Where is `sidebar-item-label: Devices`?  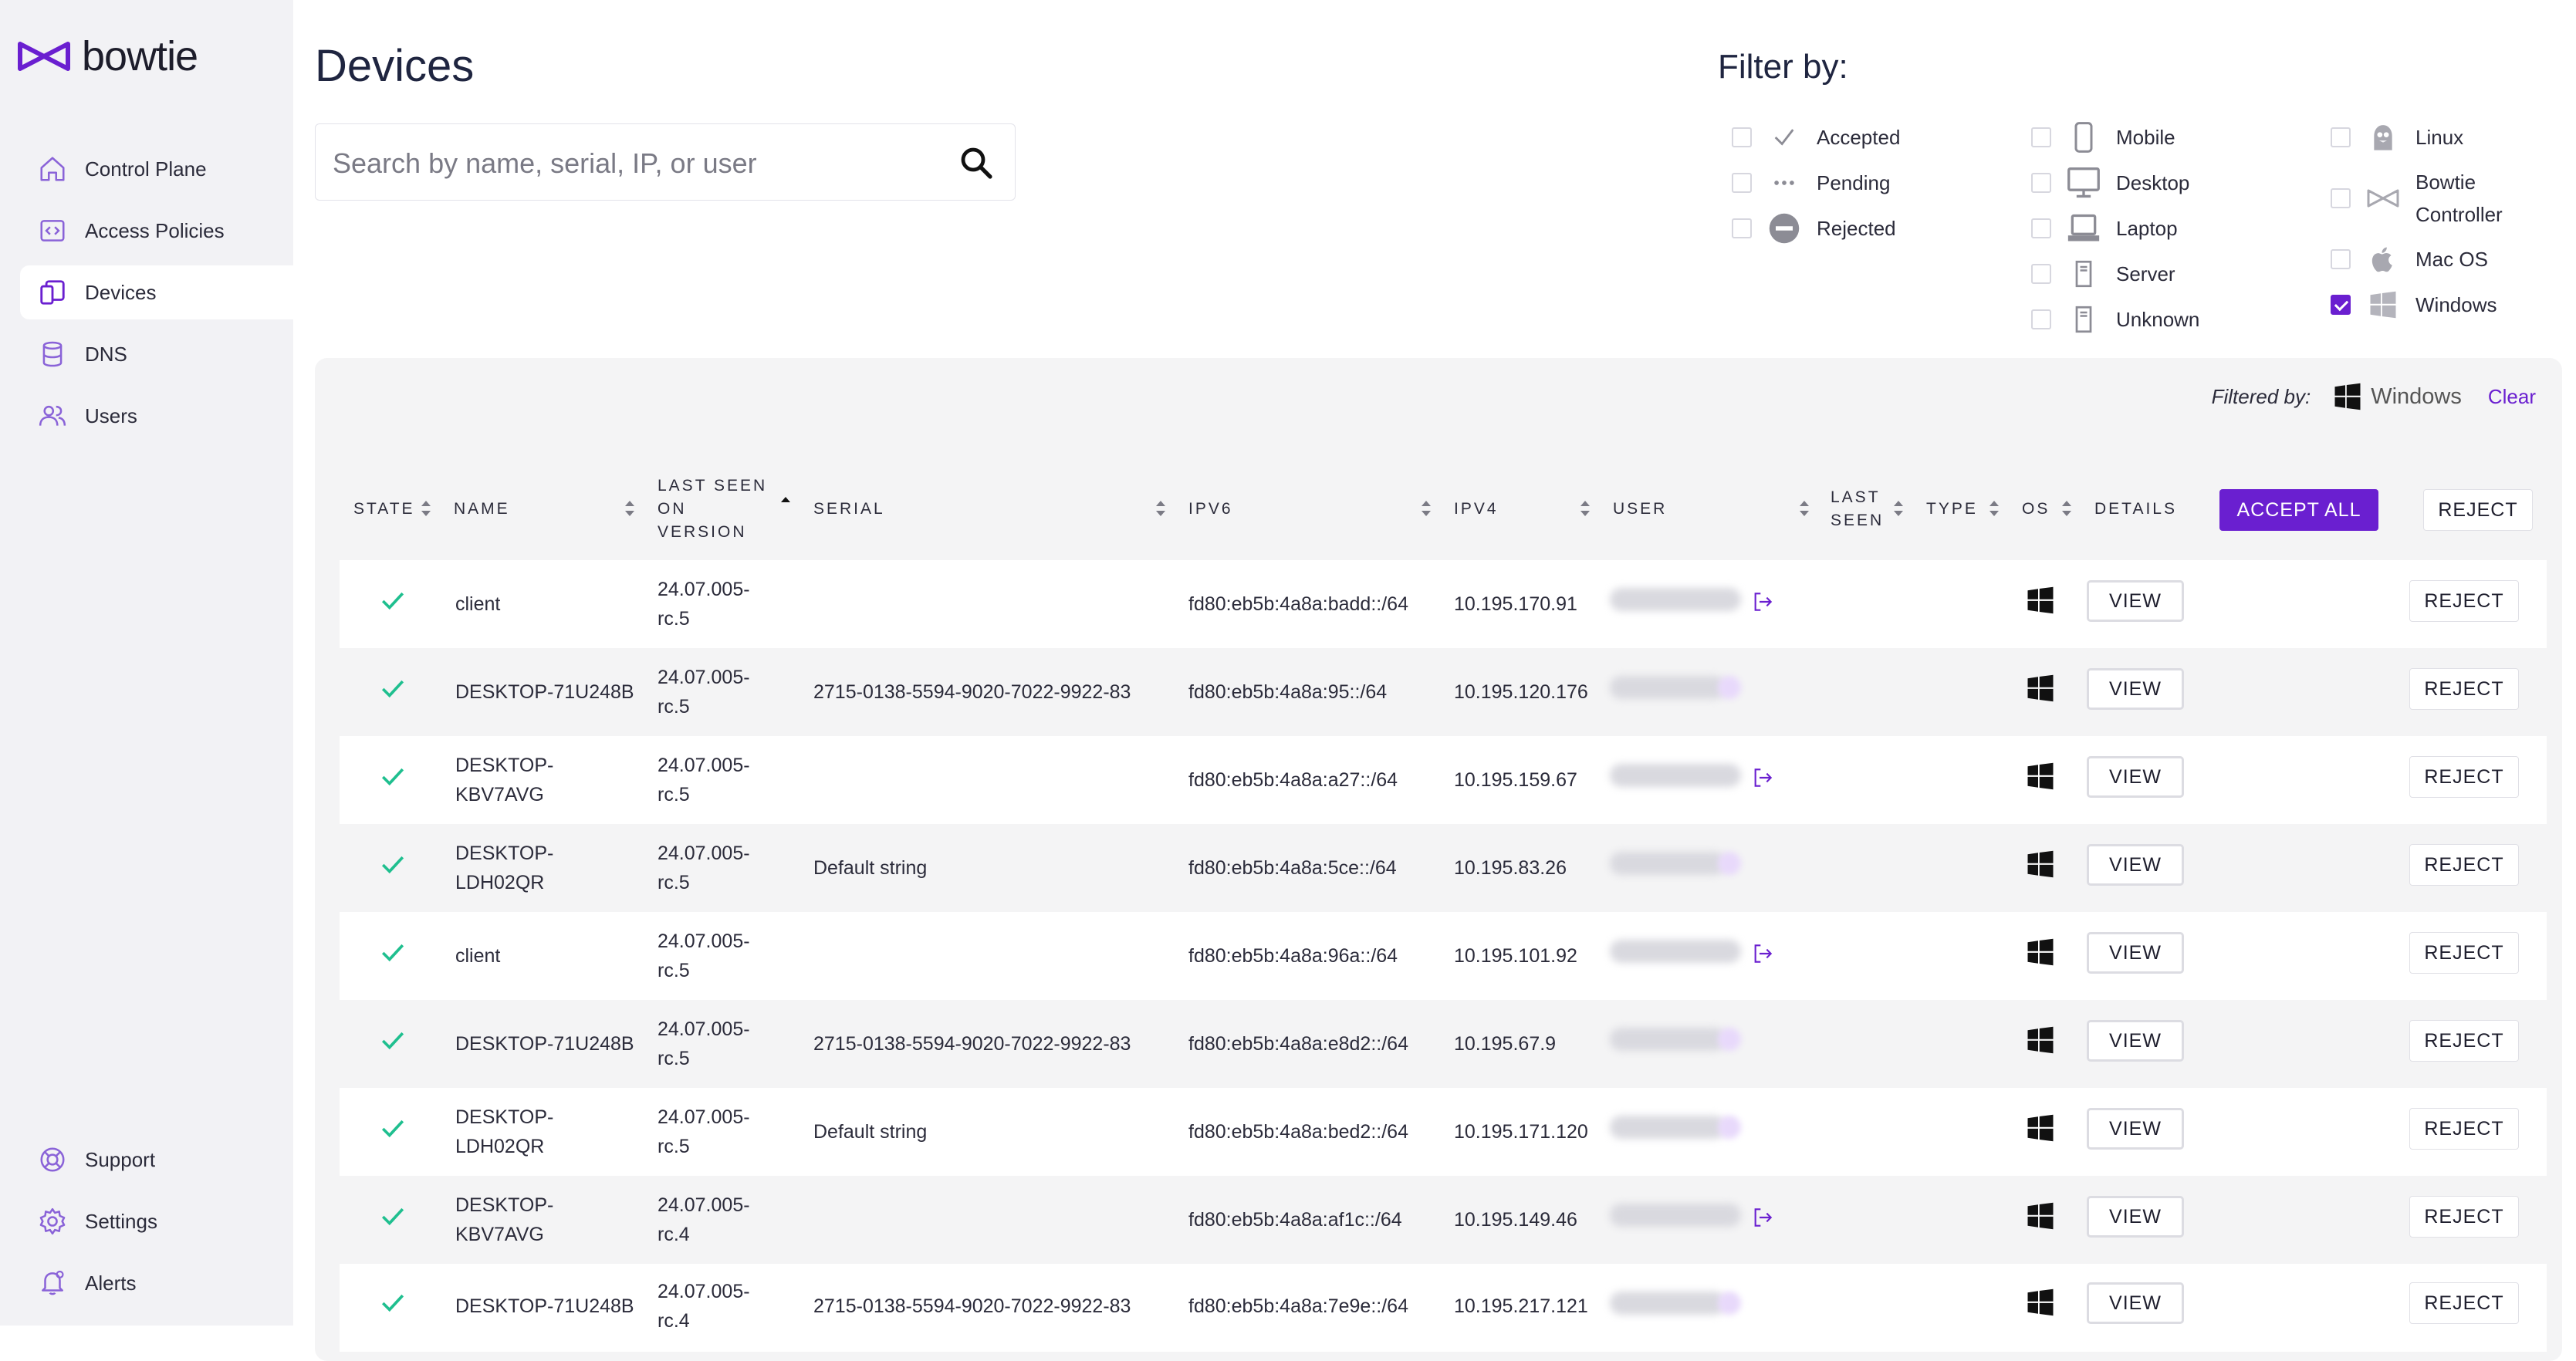 sidebar-item-label: Devices is located at coordinates (121, 292).